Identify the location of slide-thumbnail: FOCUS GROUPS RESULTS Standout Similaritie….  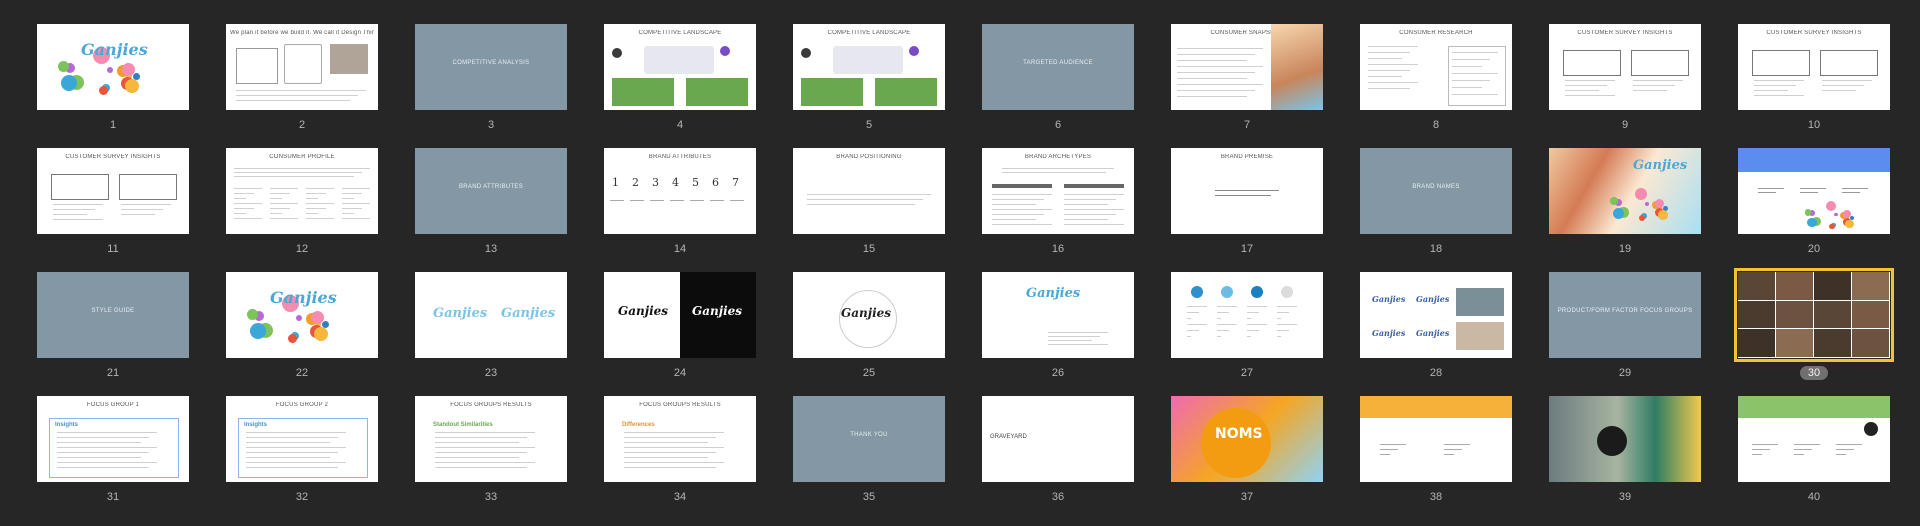
(491, 439).